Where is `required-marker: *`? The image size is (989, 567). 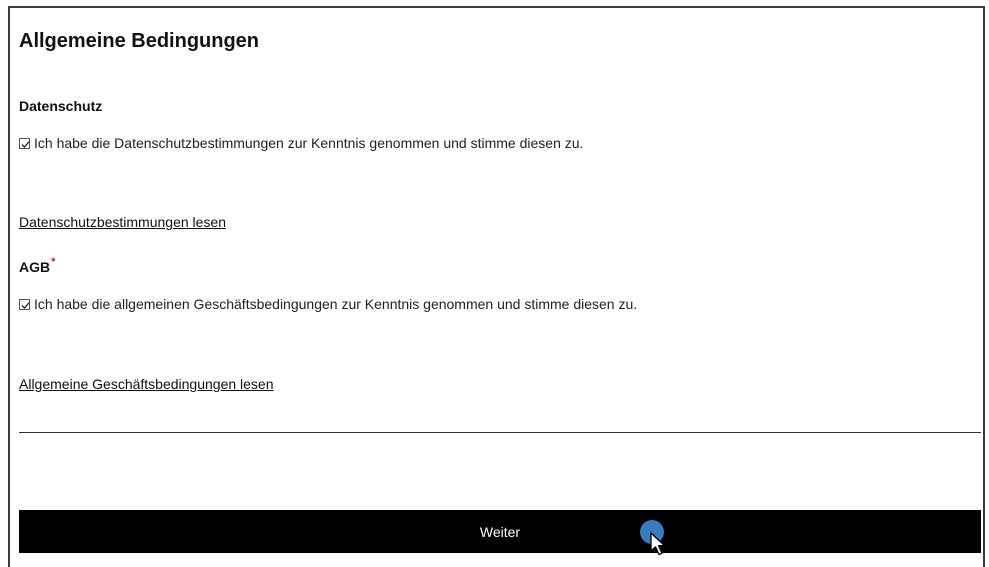
required-marker: * is located at coordinates (53, 262).